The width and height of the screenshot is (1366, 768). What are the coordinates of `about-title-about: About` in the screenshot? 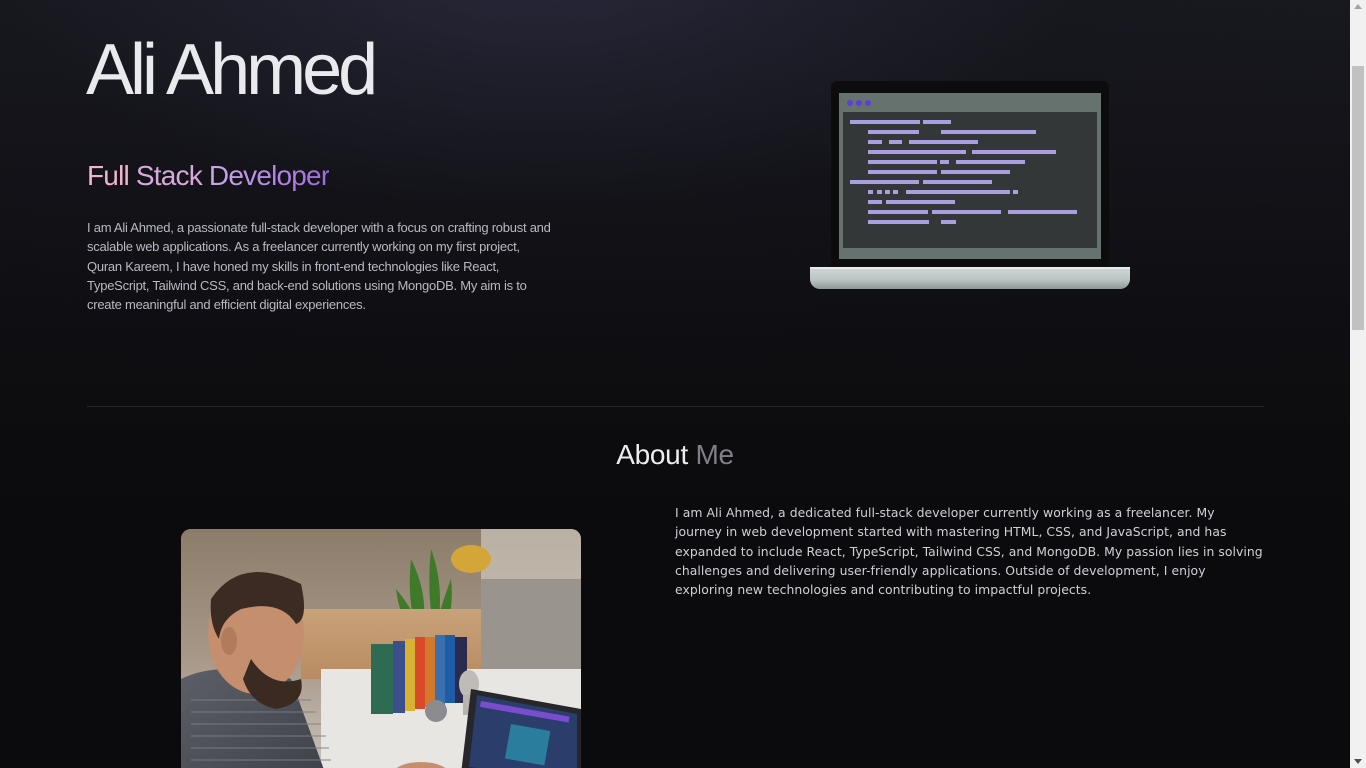 It's located at (652, 454).